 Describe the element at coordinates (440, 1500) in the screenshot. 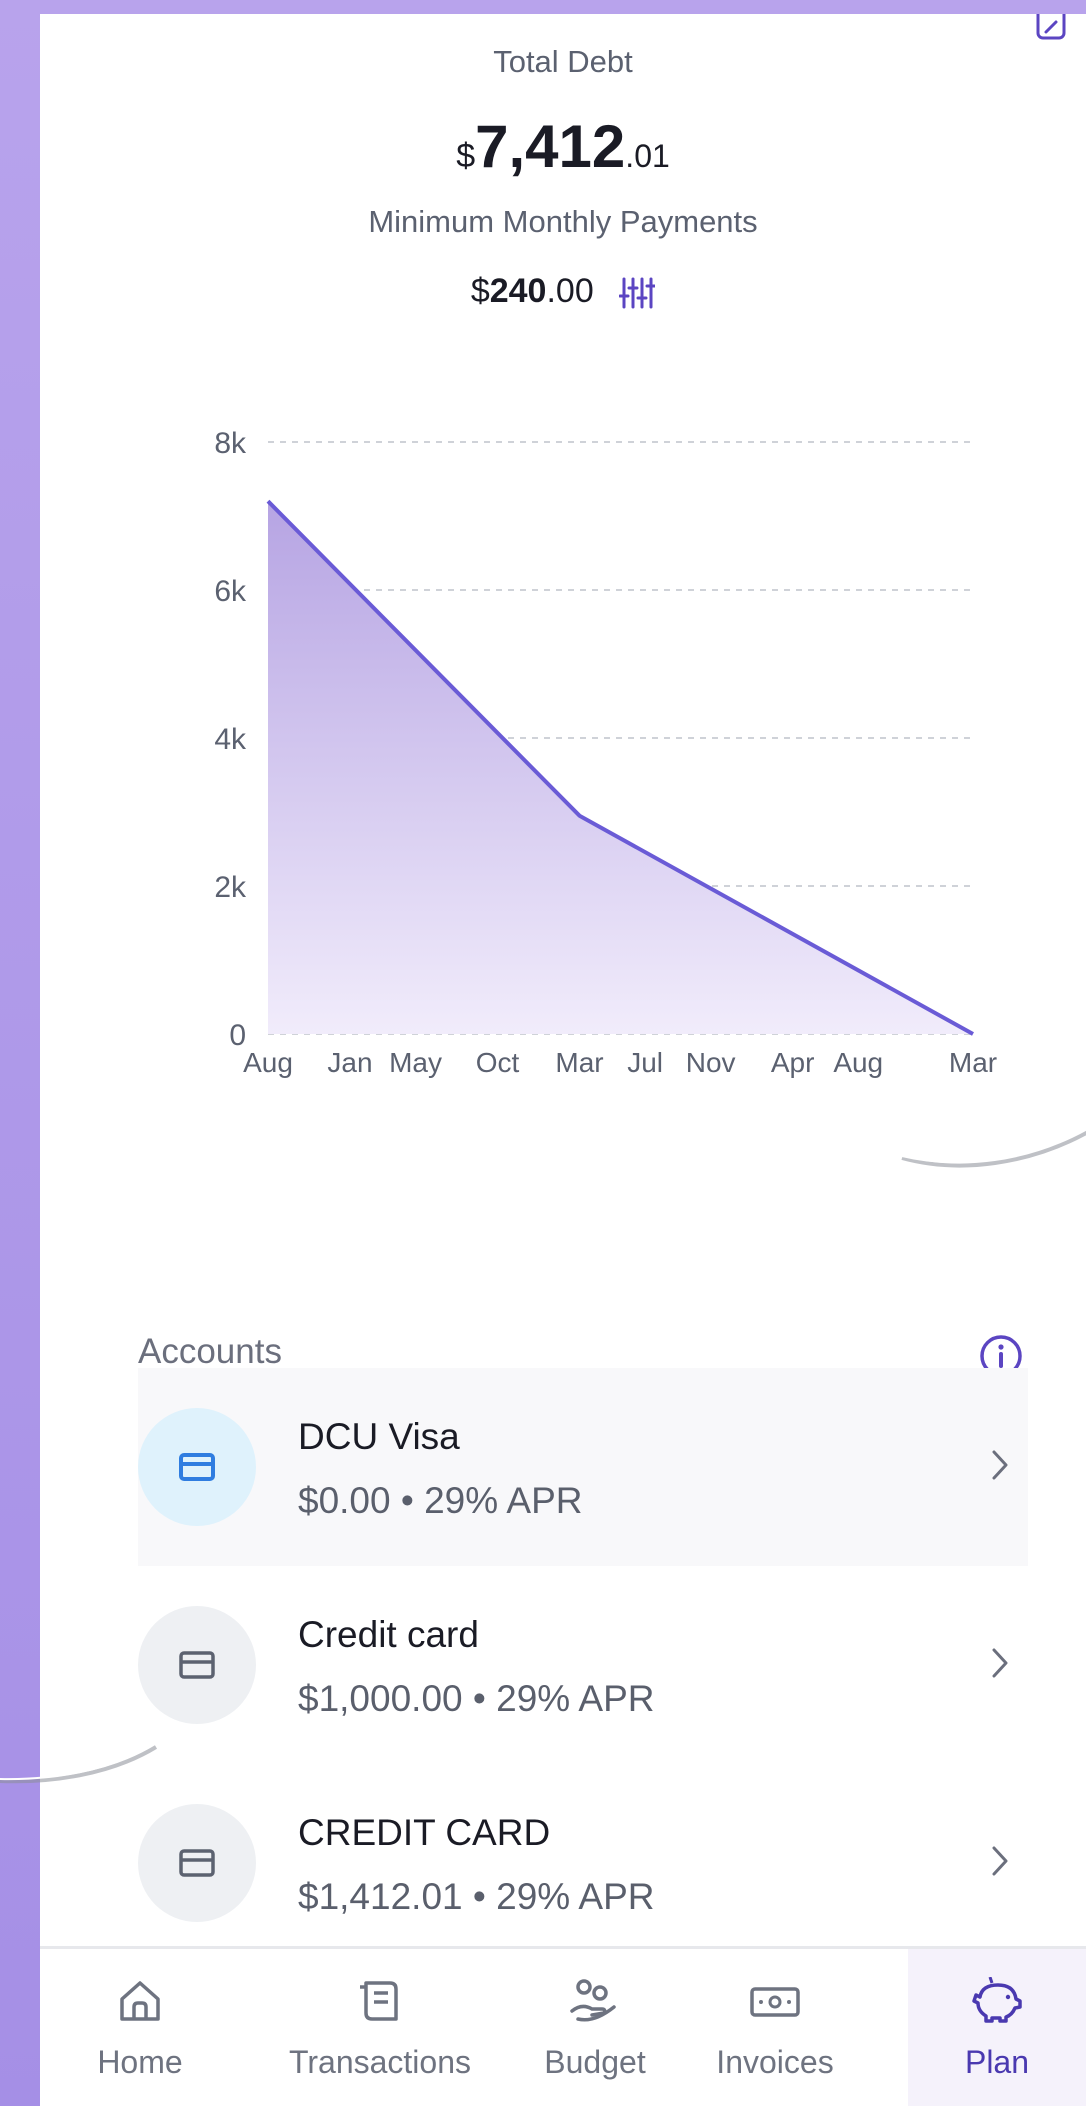

I see `account-detail: $0.00 • 29% APR` at that location.